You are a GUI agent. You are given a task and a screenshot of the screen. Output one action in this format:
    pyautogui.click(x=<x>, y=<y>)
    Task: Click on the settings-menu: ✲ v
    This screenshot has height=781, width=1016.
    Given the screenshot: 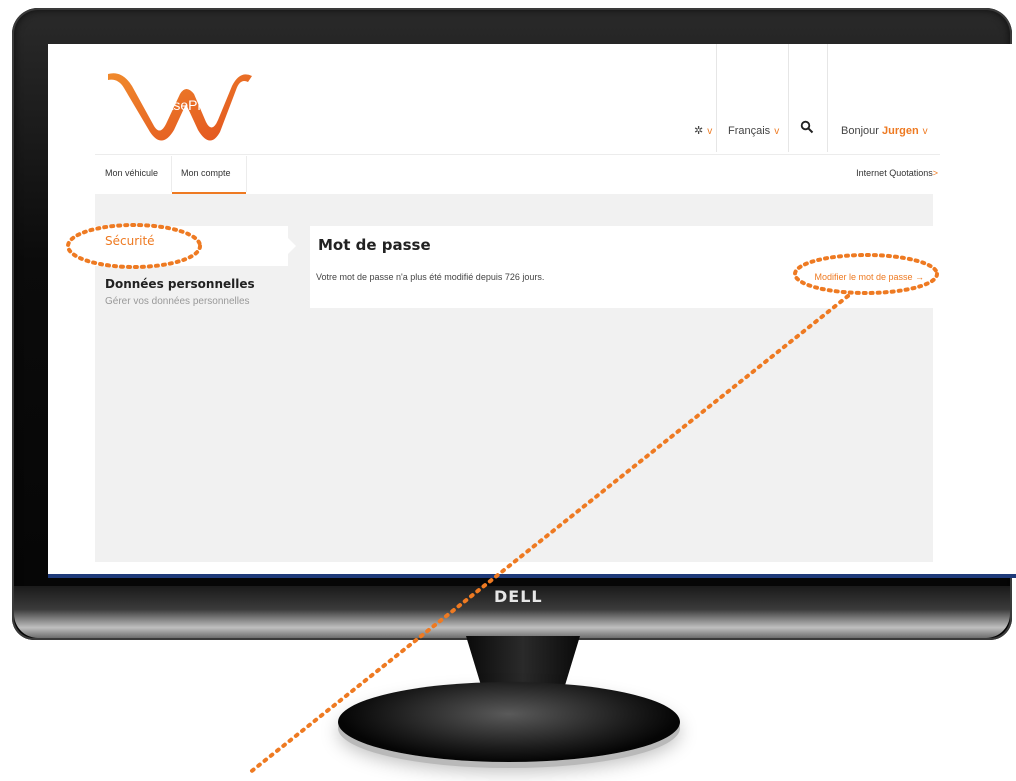 What is the action you would take?
    pyautogui.click(x=703, y=130)
    